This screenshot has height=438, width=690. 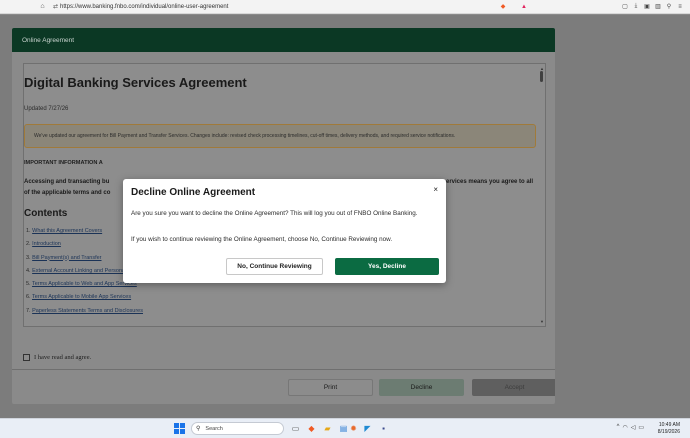 What do you see at coordinates (524, 6) in the screenshot?
I see `brave-rewards-icon: ▲` at bounding box center [524, 6].